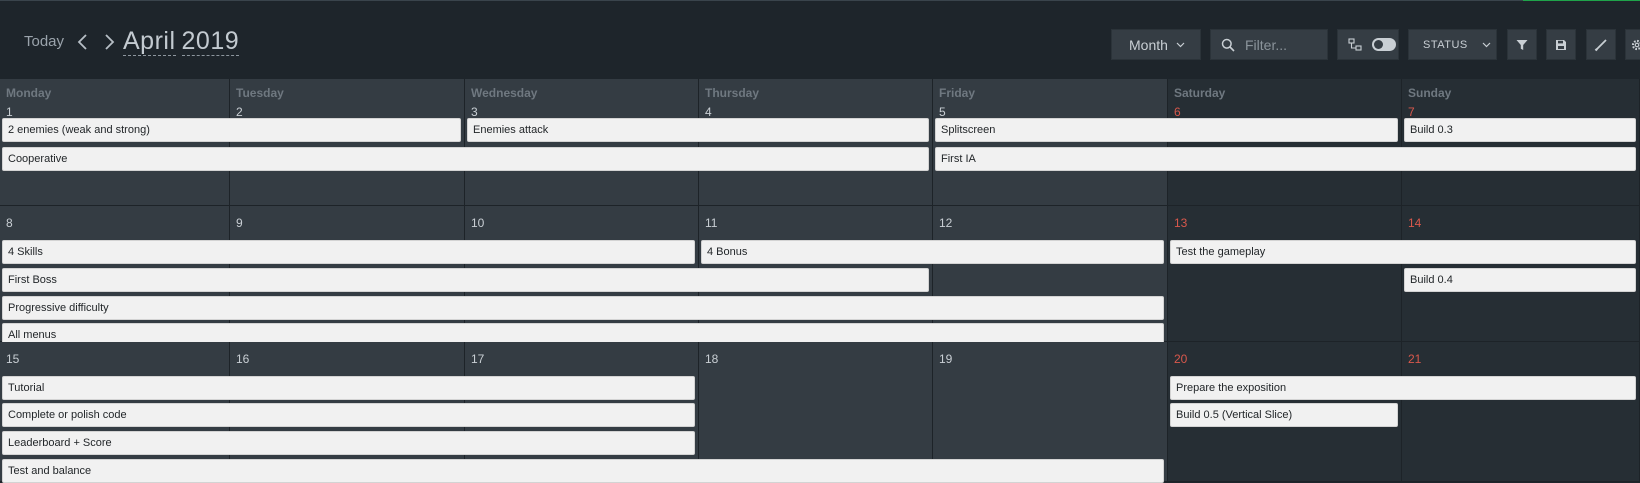  I want to click on view-select: Month, so click(1156, 44).